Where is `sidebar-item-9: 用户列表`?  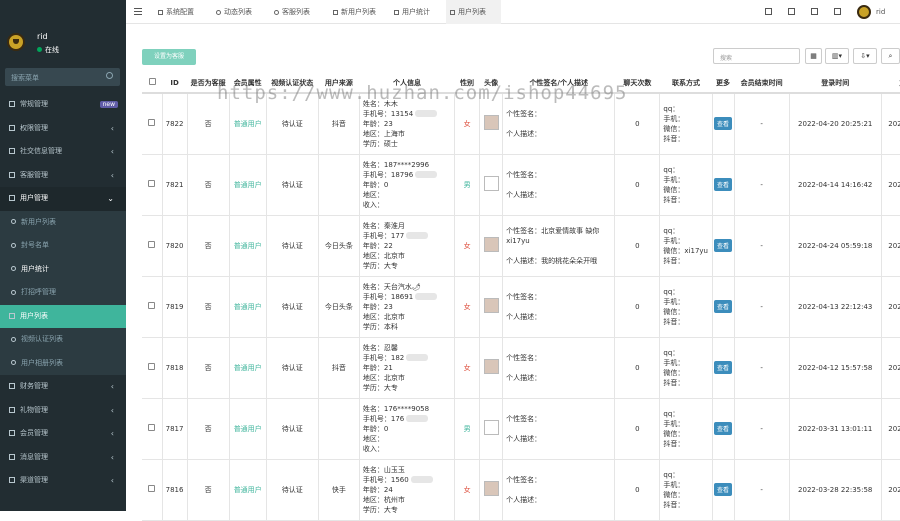 sidebar-item-9: 用户列表 is located at coordinates (63, 316).